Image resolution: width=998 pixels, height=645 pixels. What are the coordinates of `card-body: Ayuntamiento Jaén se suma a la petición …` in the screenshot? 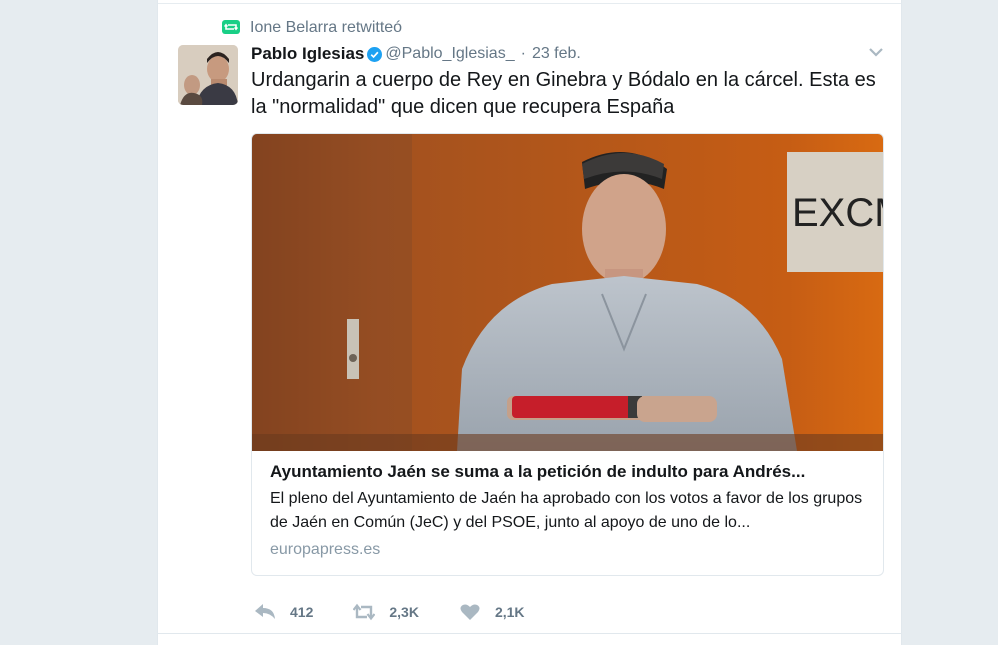 It's located at (570, 510).